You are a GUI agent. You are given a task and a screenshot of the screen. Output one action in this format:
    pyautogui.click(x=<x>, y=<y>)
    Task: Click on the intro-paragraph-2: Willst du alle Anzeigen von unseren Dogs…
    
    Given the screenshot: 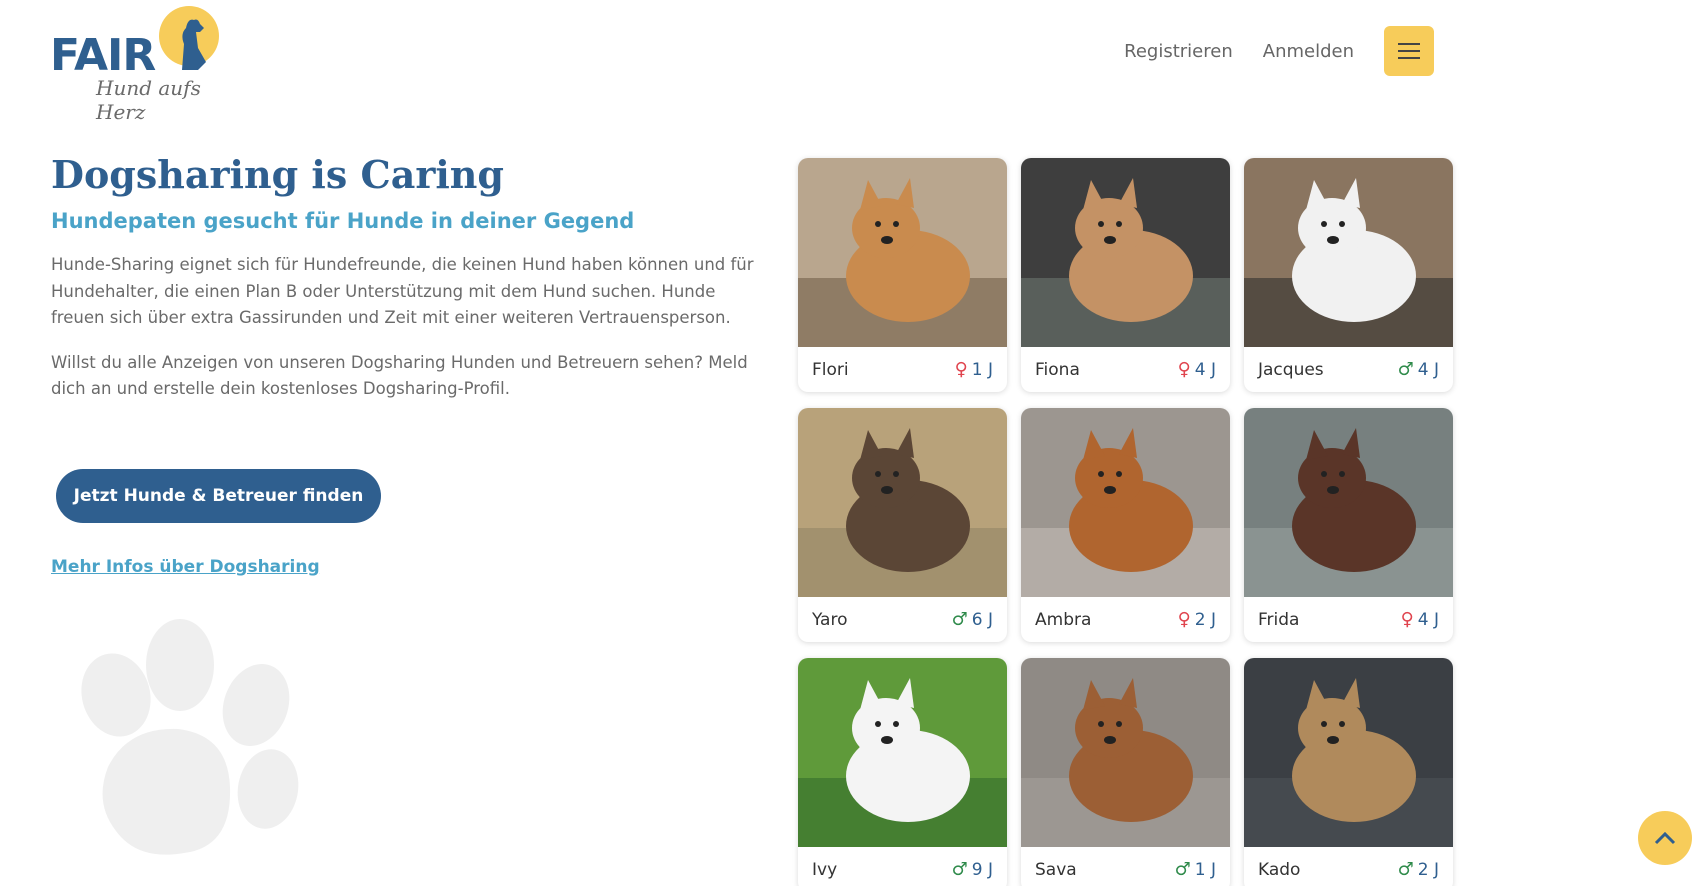 What is the action you would take?
    pyautogui.click(x=399, y=375)
    